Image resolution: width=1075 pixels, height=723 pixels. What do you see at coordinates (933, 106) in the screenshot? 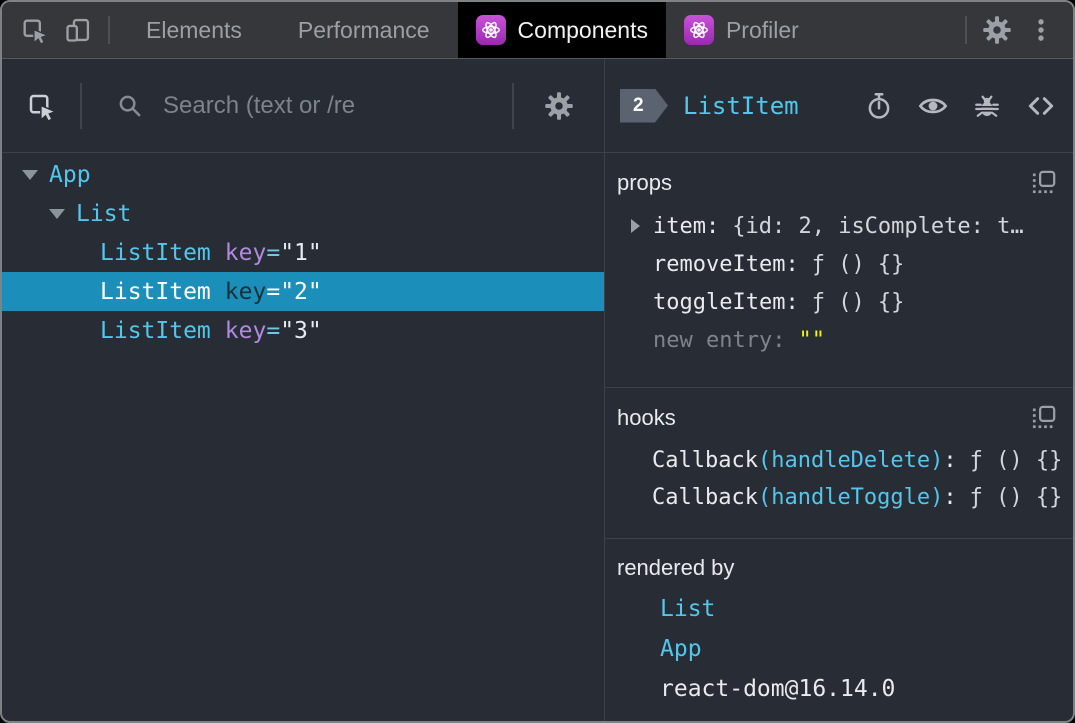
I see `eye-icon` at bounding box center [933, 106].